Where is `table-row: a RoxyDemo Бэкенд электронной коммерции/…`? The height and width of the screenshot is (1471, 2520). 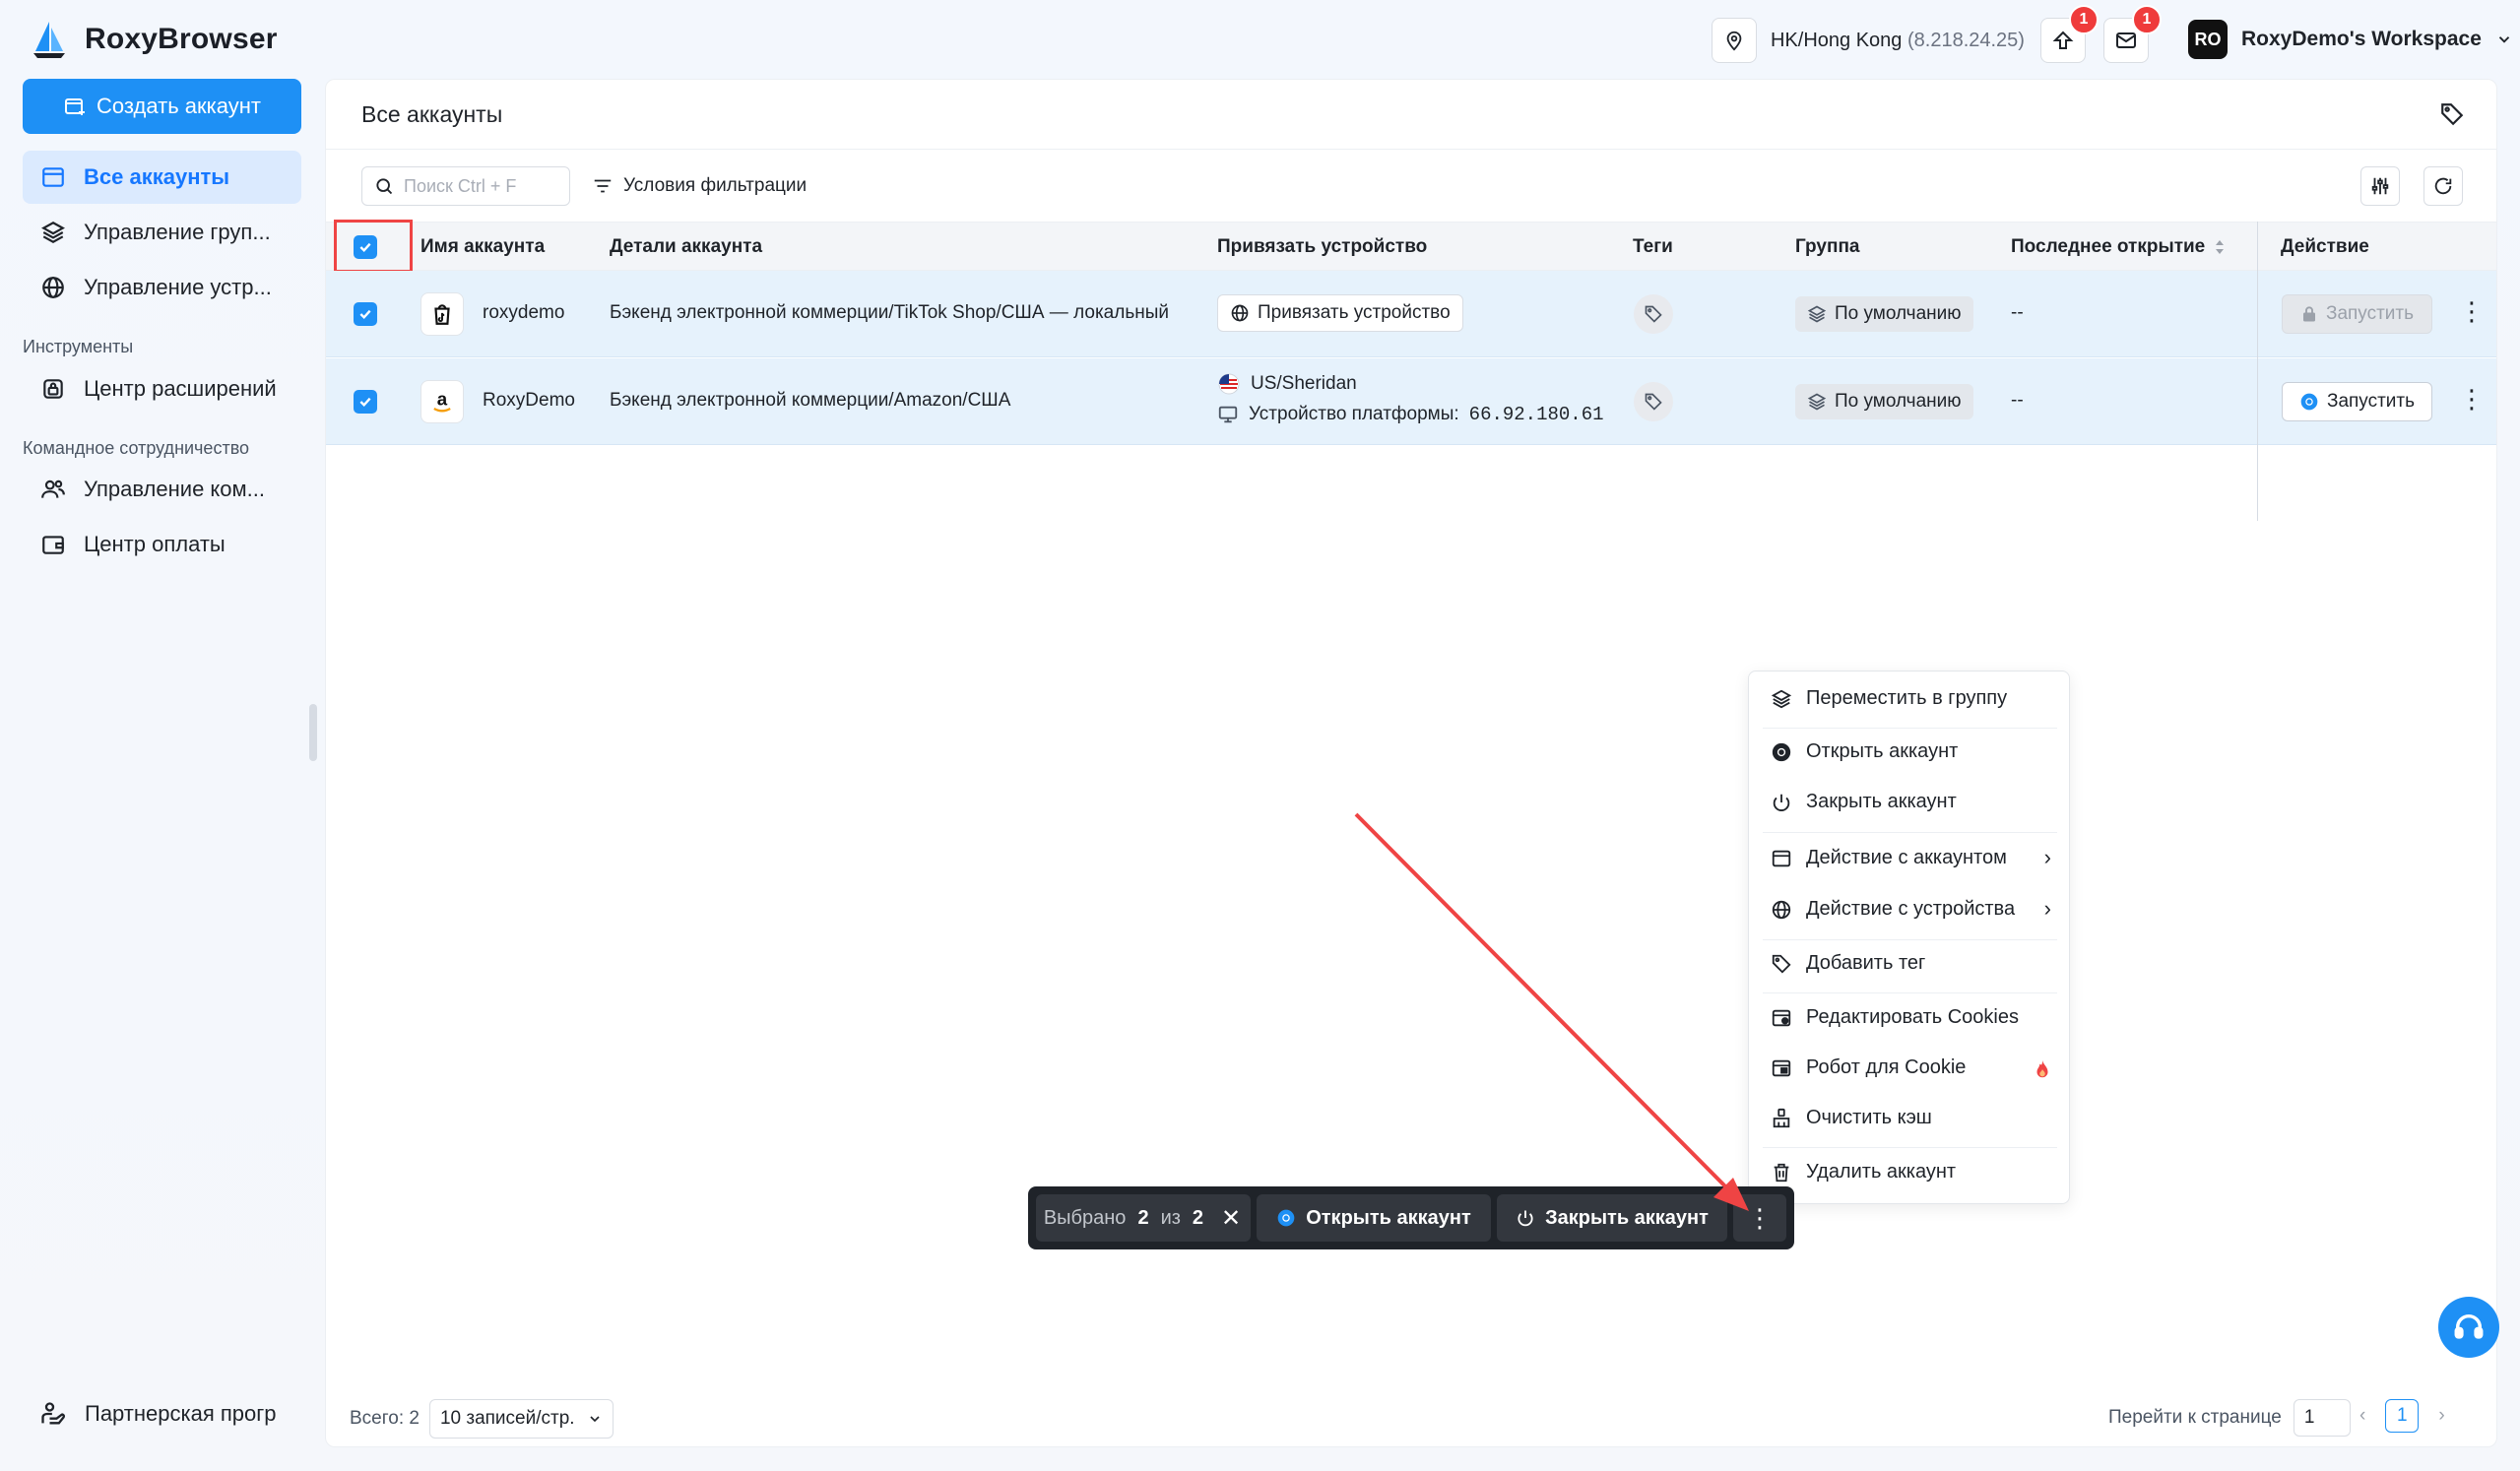 table-row: a RoxyDemo Бэкенд электронной коммерции/… is located at coordinates (1411, 401).